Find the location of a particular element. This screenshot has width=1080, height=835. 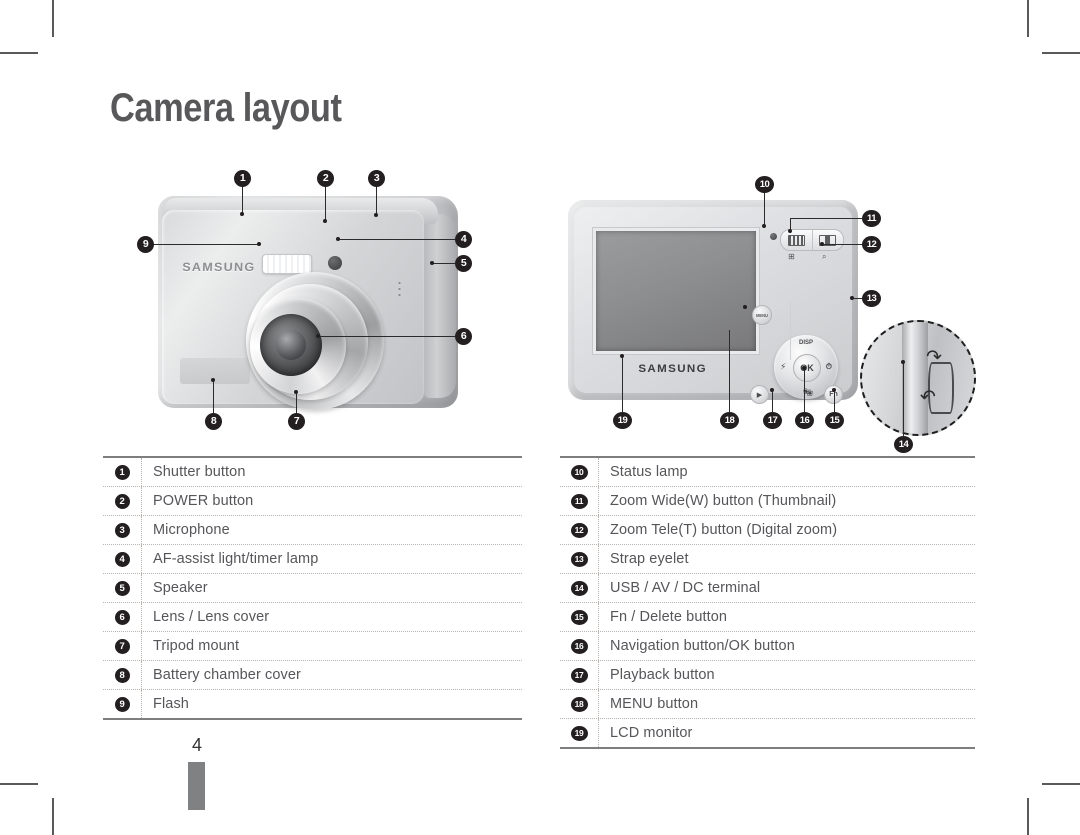

thumbnail-icon: ⊞ is located at coordinates (791, 256).